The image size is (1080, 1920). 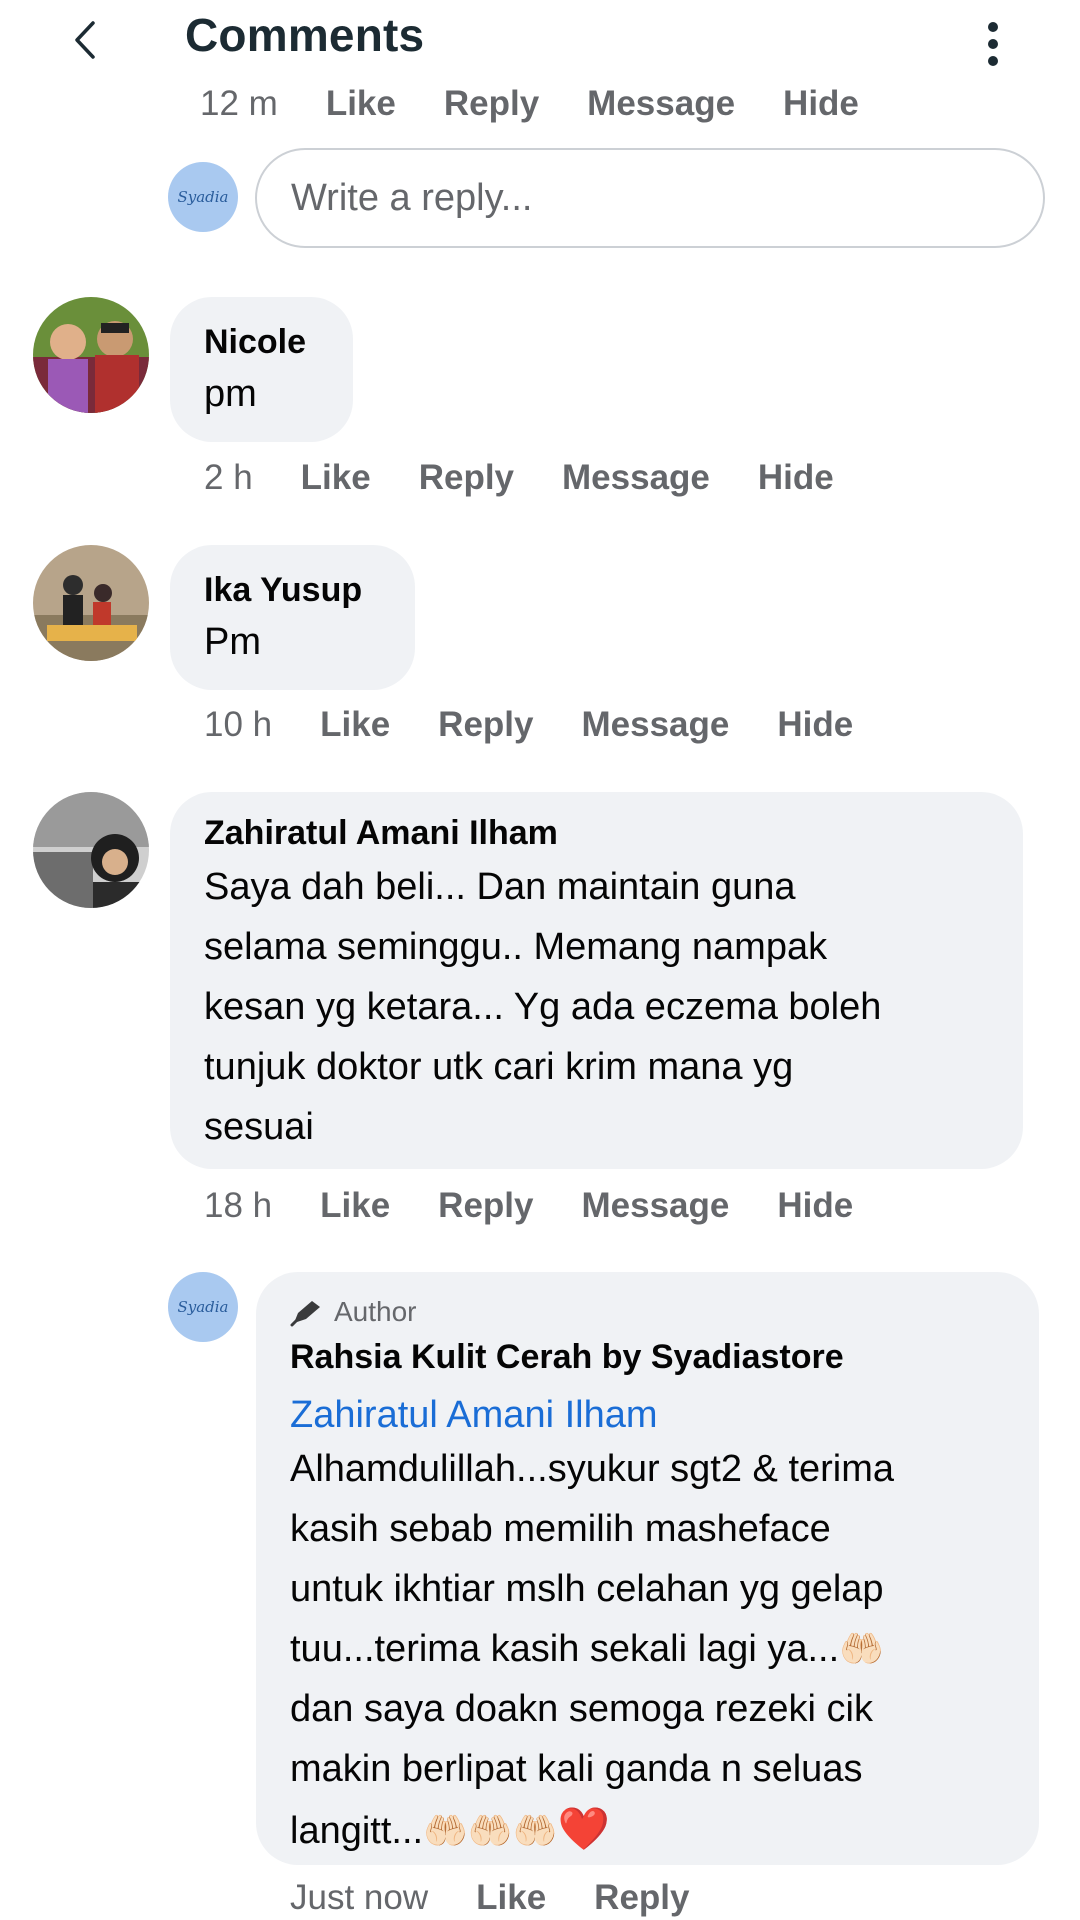 I want to click on author-name: Rahsia Kulit Cerah by Syadiastore, so click(x=664, y=1357).